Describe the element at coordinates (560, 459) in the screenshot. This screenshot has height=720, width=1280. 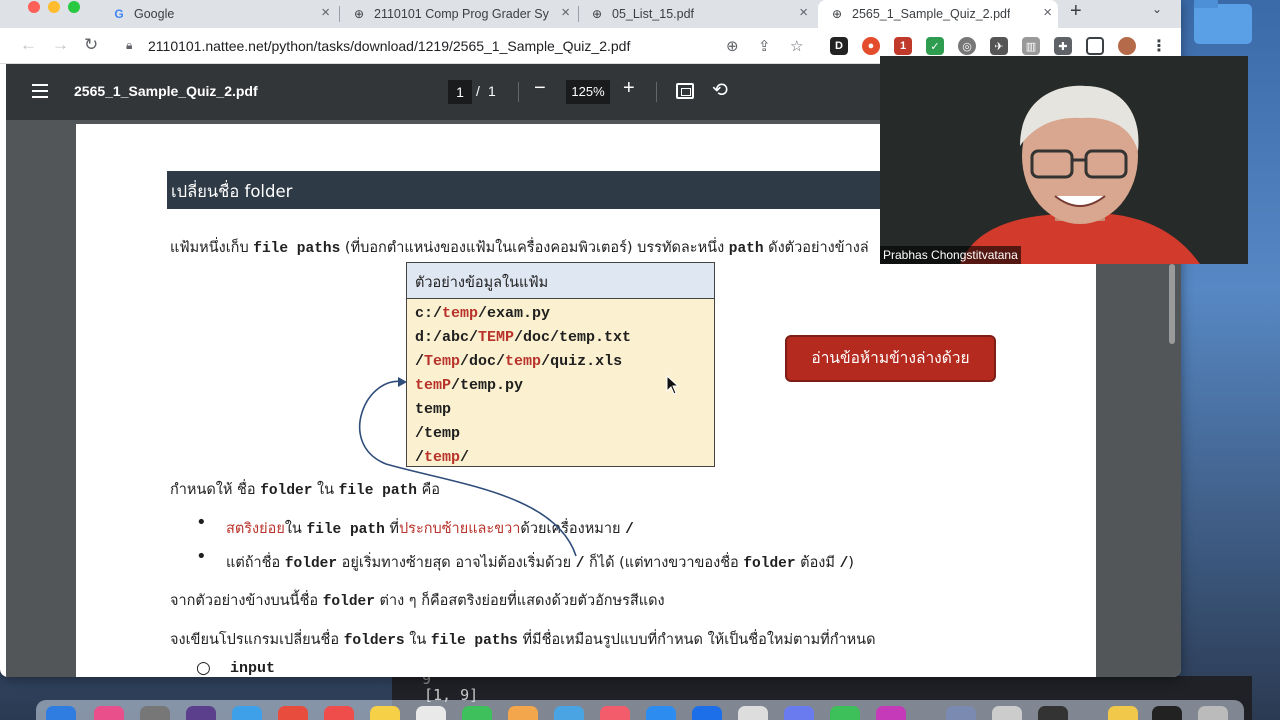
I see `example-line: /temp/` at that location.